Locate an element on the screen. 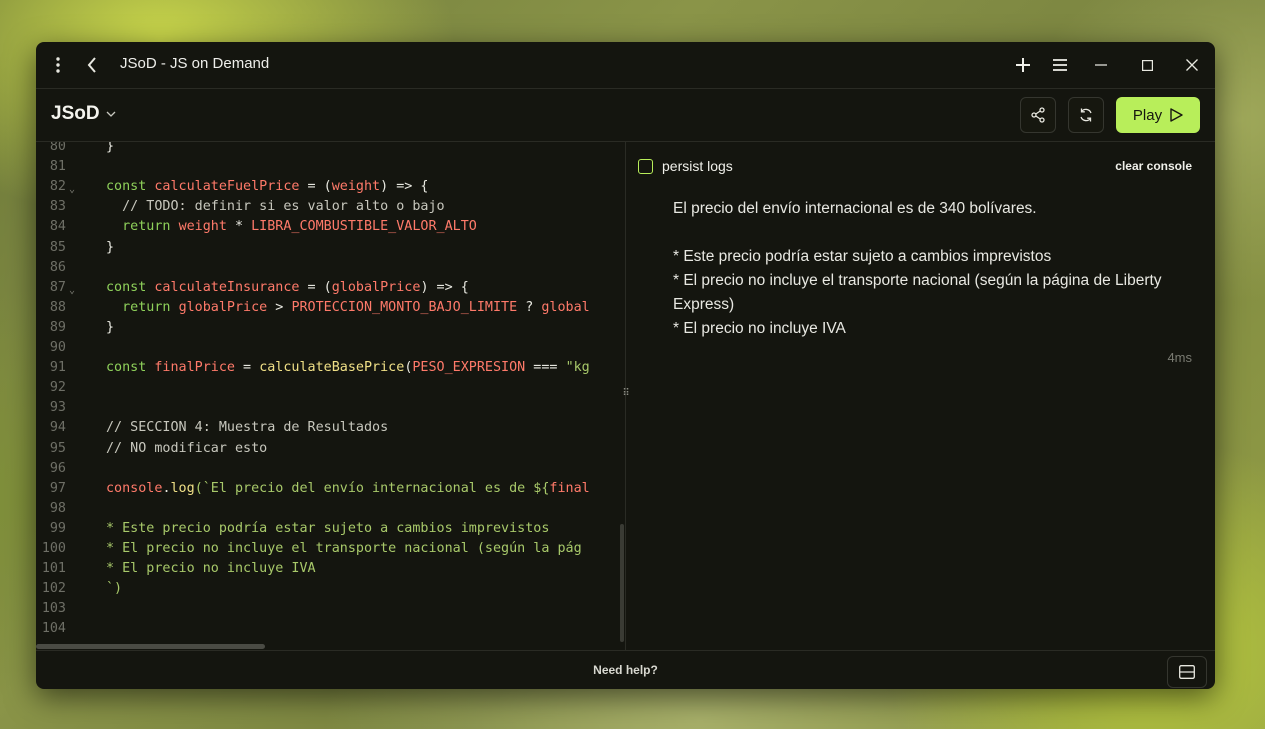  code-token: > is located at coordinates (279, 307).